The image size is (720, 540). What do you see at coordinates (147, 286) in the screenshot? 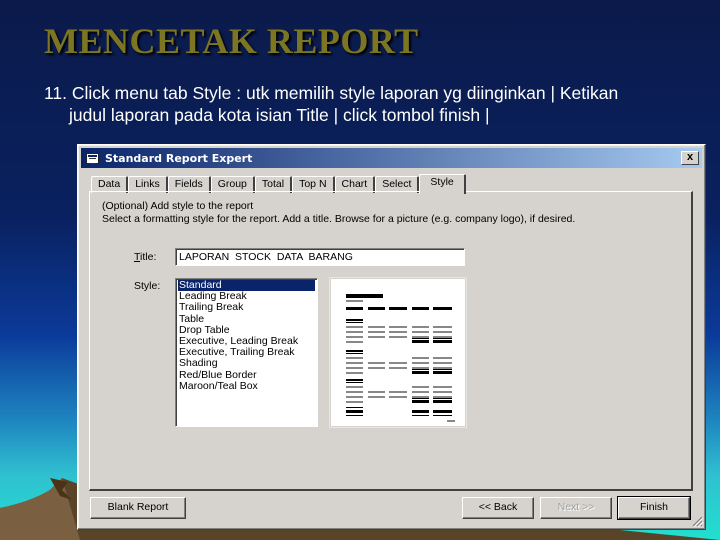
I see `style-label: Style:` at bounding box center [147, 286].